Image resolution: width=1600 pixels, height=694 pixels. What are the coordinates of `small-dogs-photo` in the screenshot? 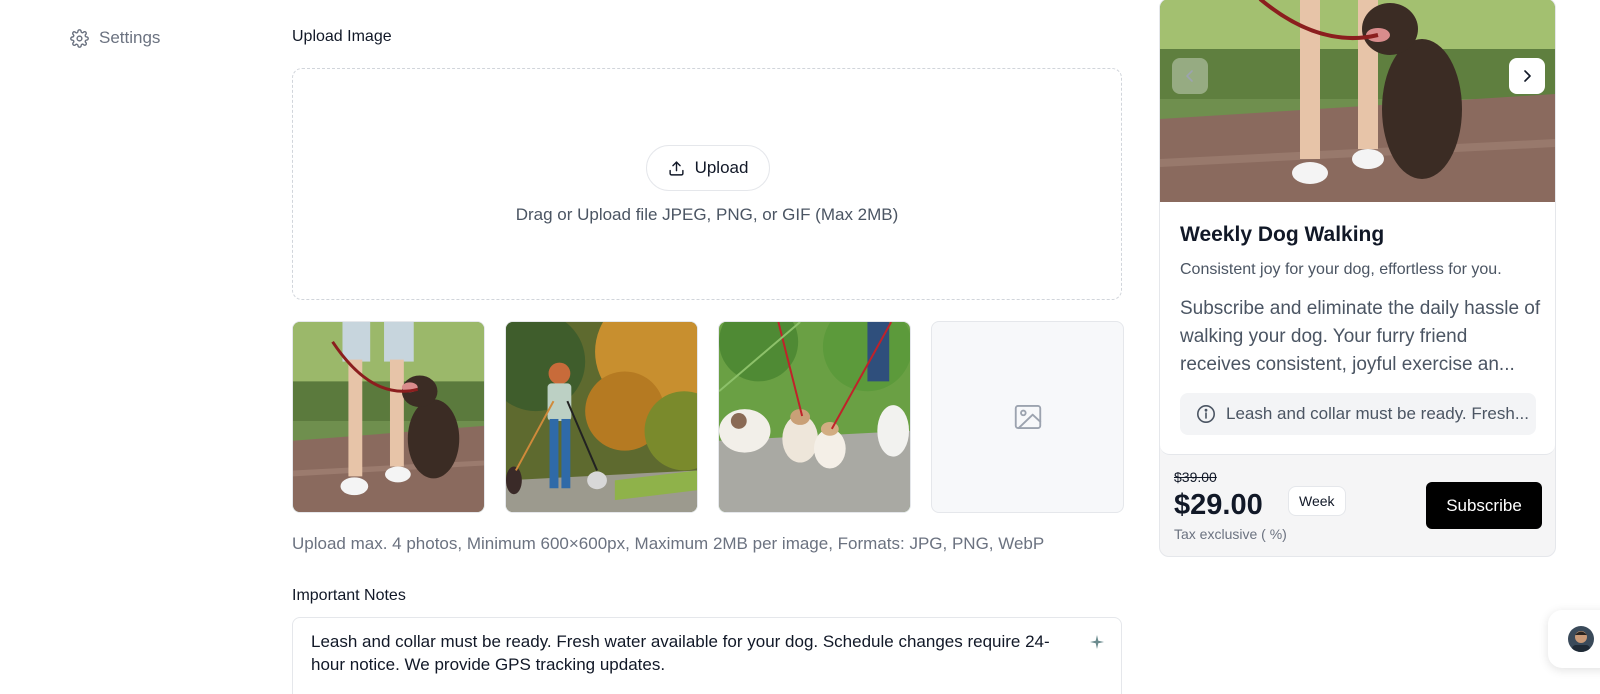 It's located at (814, 417).